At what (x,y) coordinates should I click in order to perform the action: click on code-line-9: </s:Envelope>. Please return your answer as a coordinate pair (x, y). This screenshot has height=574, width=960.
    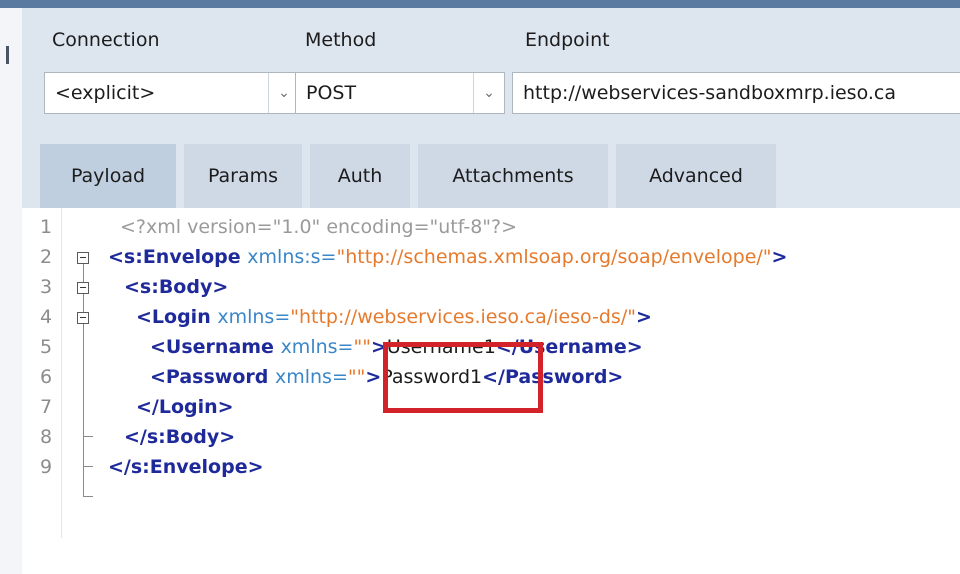
    Looking at the image, I should click on (186, 467).